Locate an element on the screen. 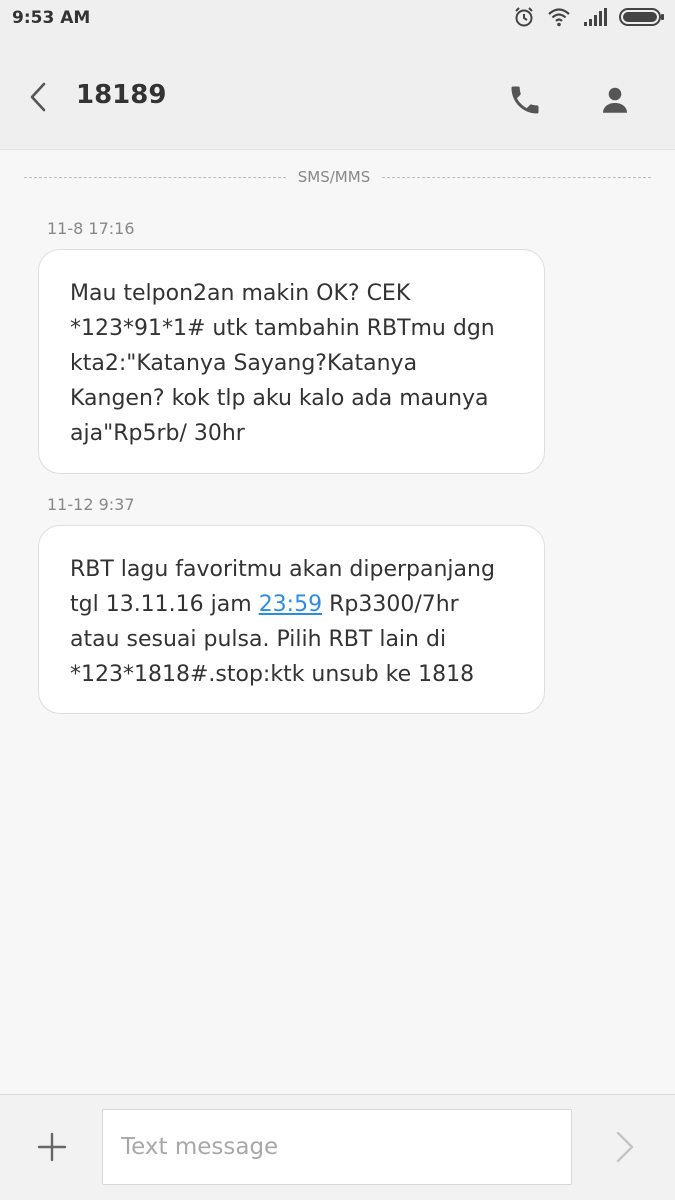 The image size is (675, 1200). add-attachment-button is located at coordinates (52, 1147).